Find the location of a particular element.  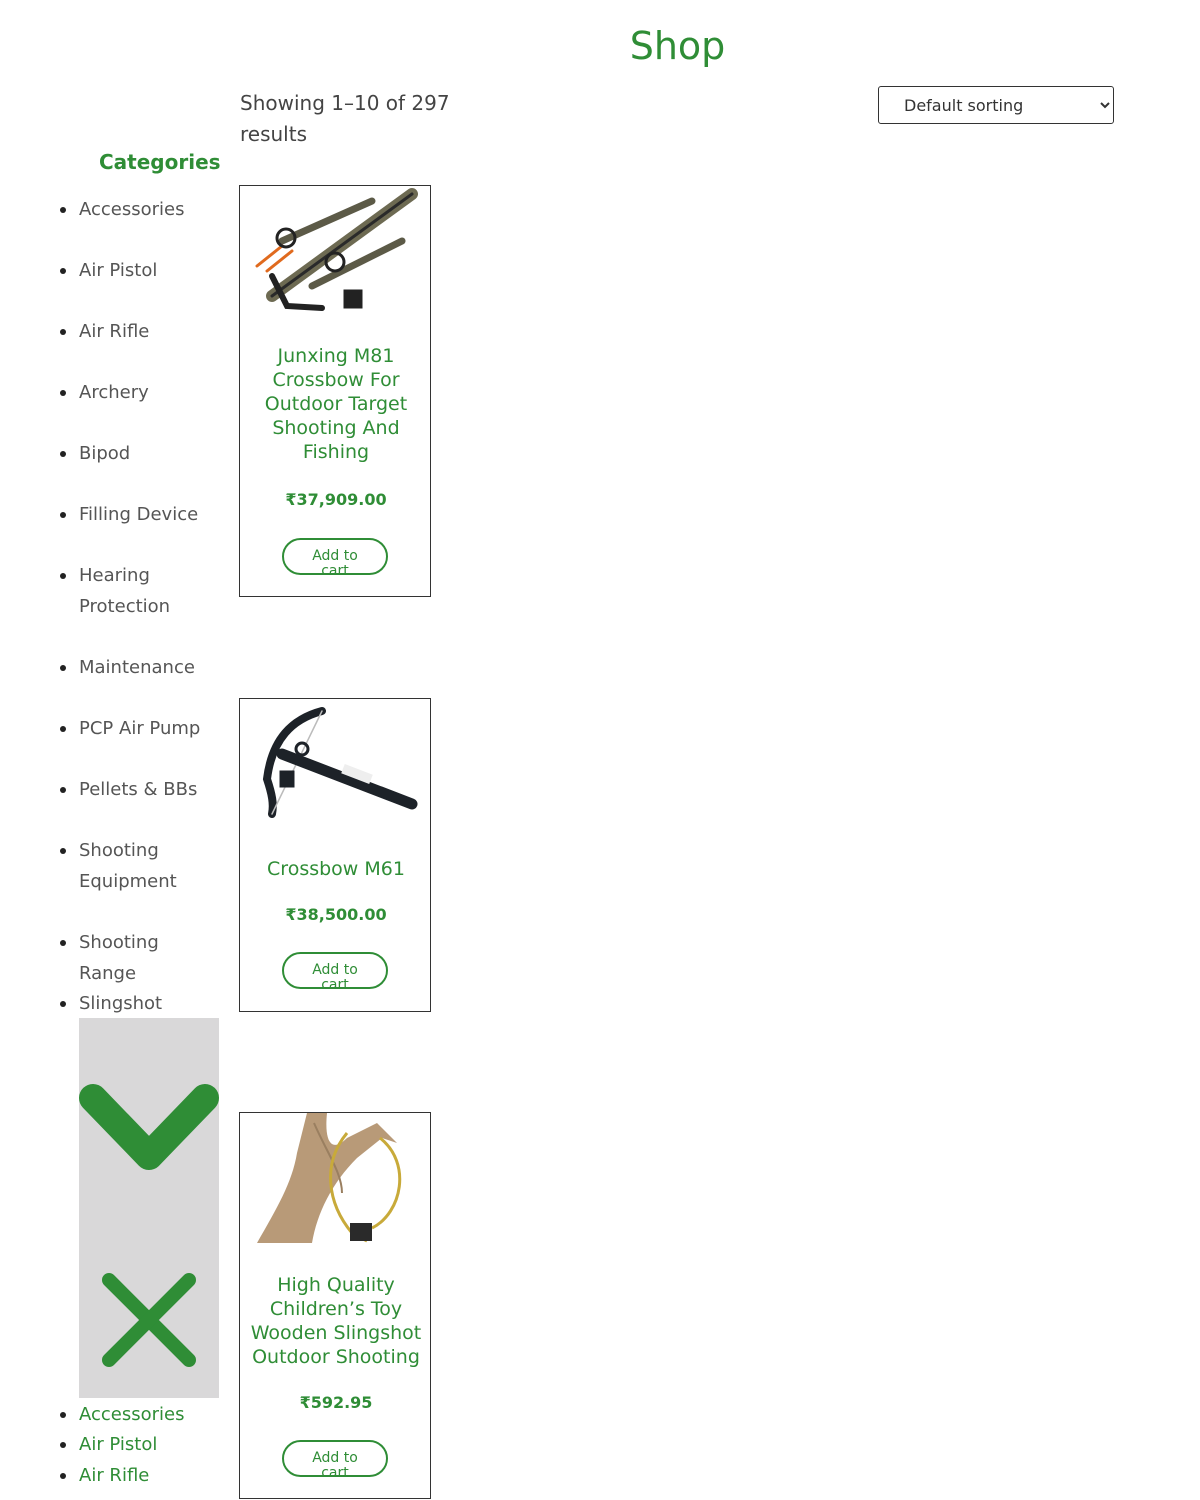

category-item-air-pistol: Air Pistol is located at coordinates (140, 270).